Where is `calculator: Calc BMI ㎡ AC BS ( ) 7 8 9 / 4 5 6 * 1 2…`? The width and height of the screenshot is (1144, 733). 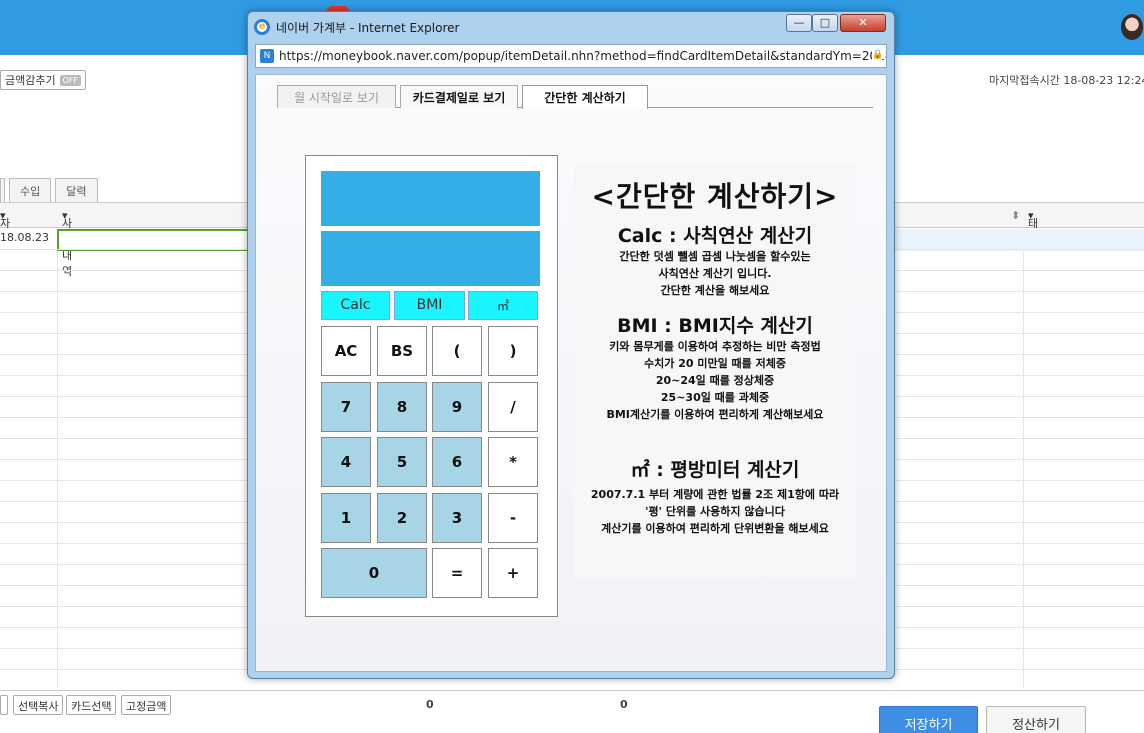 calculator: Calc BMI ㎡ AC BS ( ) 7 8 9 / 4 5 6 * 1 2… is located at coordinates (431, 386).